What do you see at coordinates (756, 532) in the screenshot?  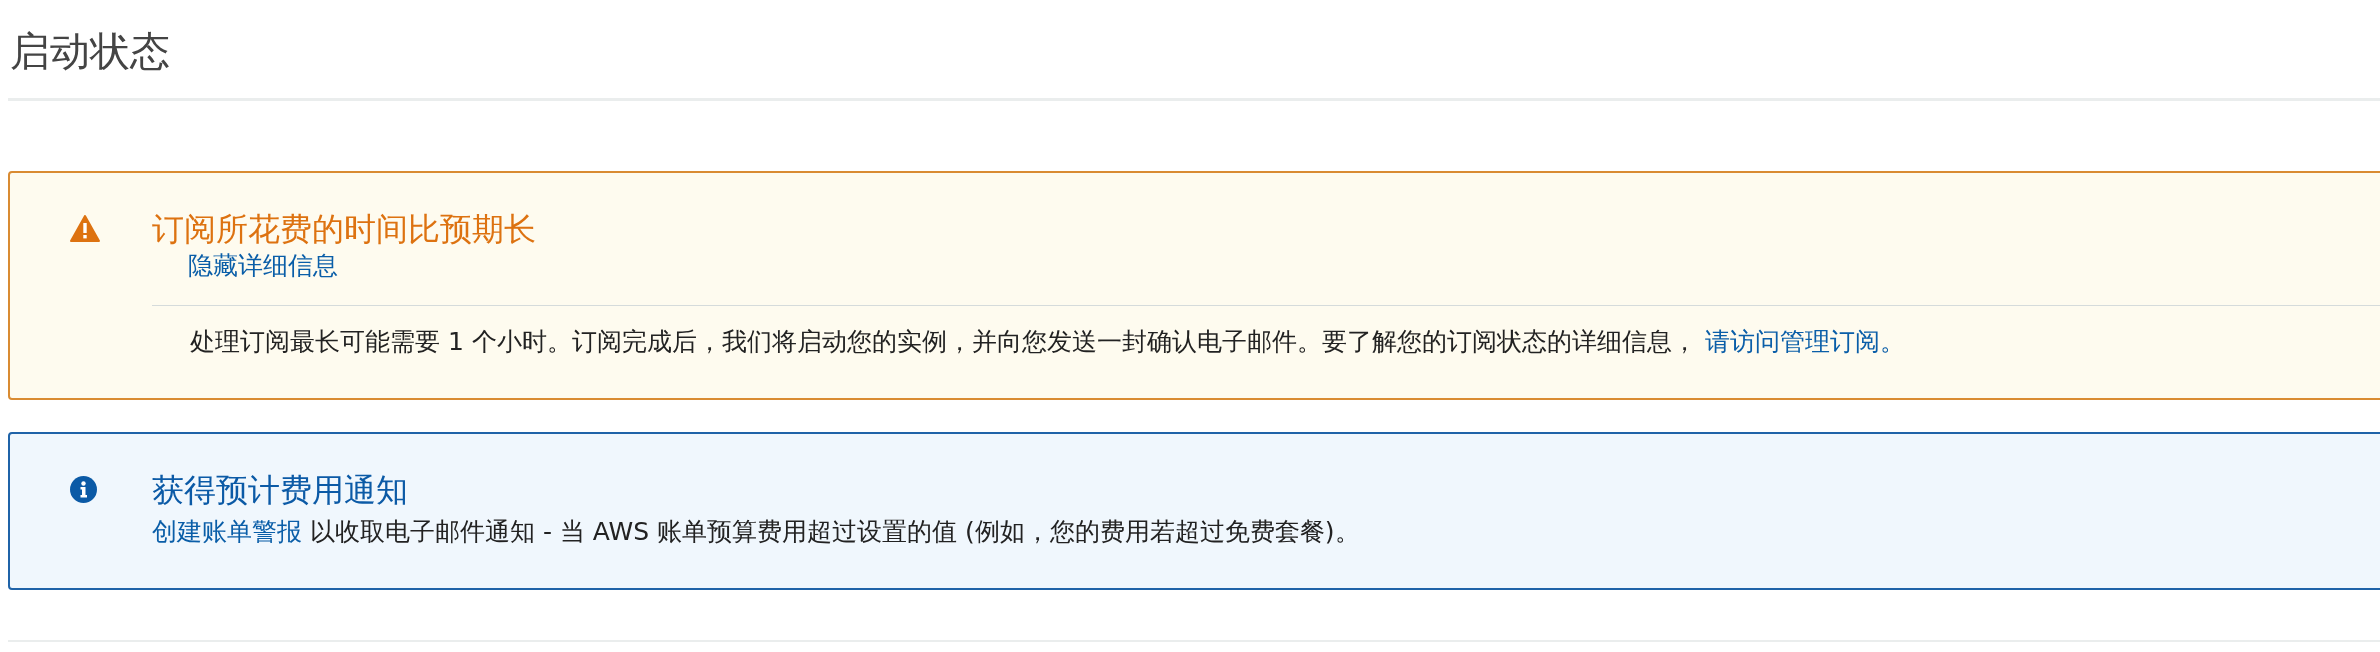 I see `notification-text: 创建账单警报 以收取电子邮件通知 - 当 AWS 账单预算费用超过设置的值 (例如，您的费用若超过免费套餐)。` at bounding box center [756, 532].